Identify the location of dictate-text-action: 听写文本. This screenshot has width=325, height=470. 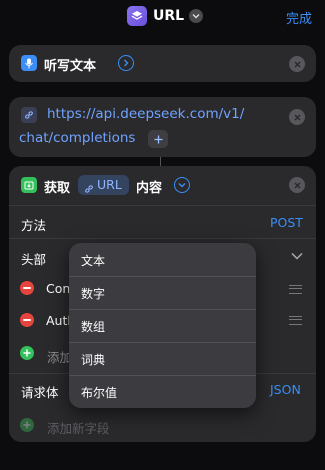
(162, 63).